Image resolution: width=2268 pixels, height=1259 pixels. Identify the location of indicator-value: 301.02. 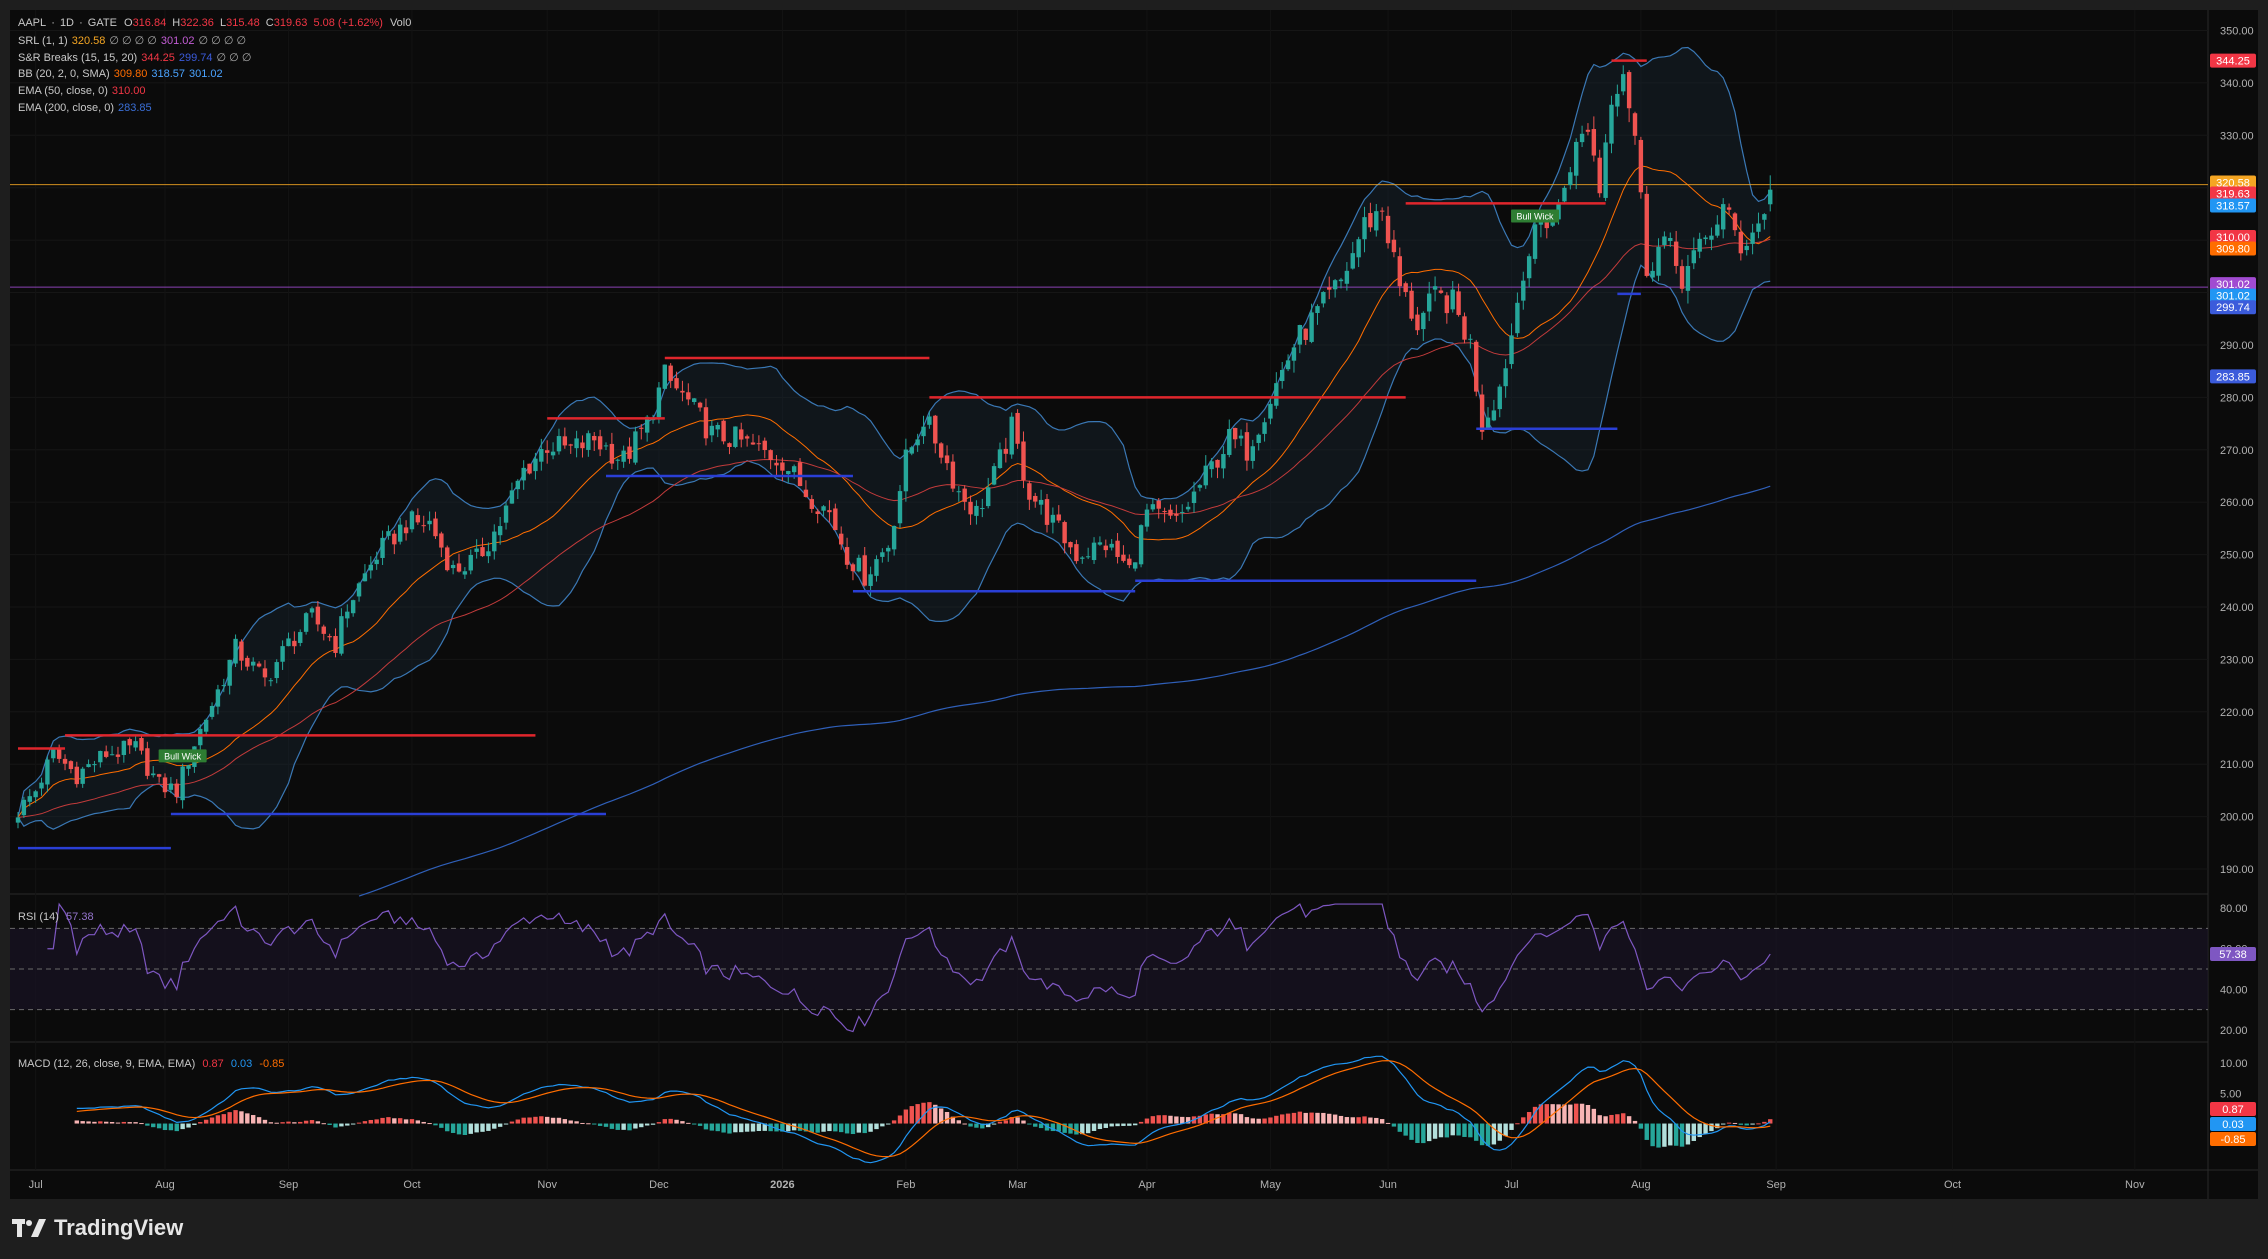
(206, 74).